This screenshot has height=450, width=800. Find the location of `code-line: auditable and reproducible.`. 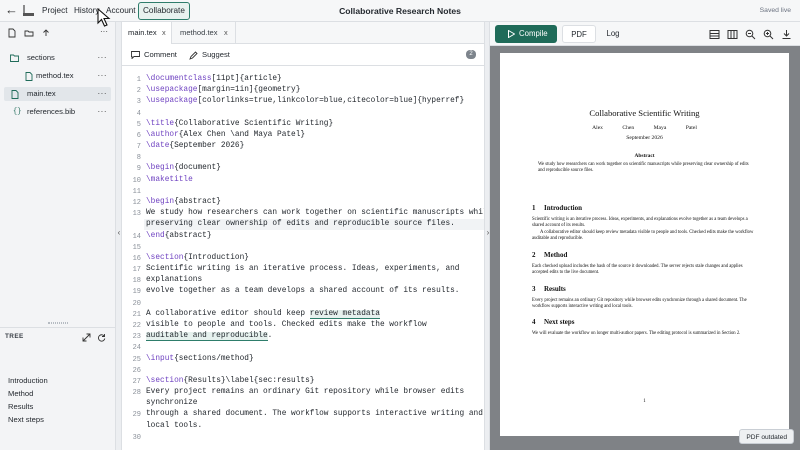

code-line: auditable and reproducible. is located at coordinates (209, 337).